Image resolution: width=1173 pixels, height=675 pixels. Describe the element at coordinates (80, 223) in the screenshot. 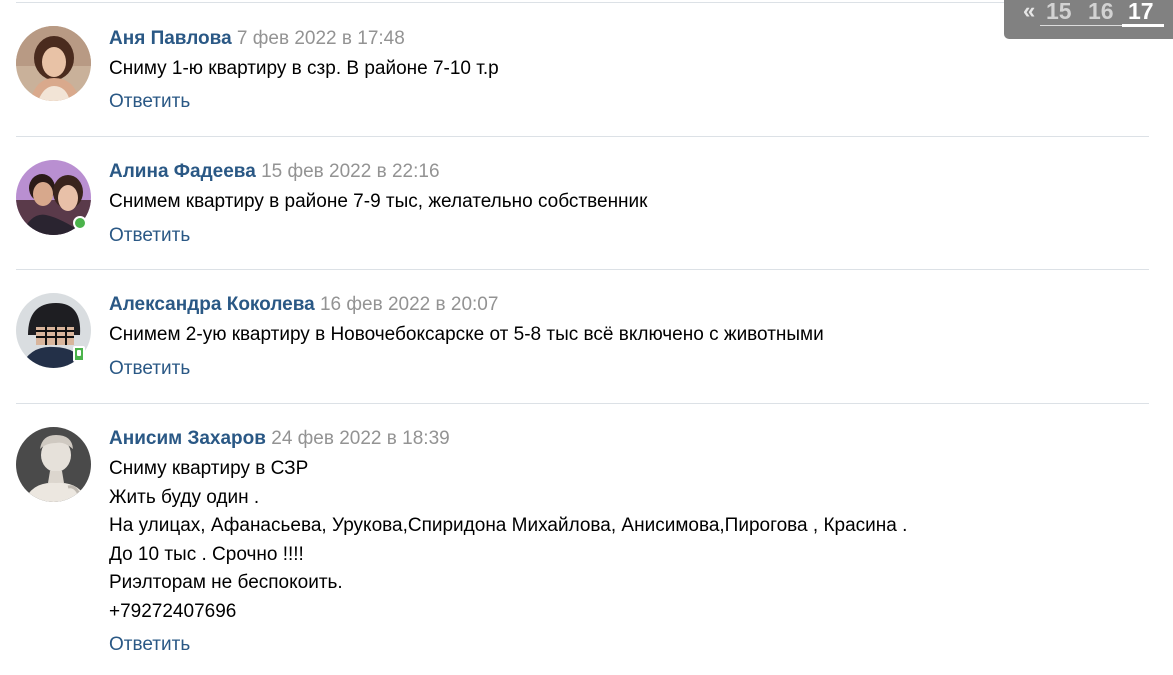

I see `online-status-icon` at that location.